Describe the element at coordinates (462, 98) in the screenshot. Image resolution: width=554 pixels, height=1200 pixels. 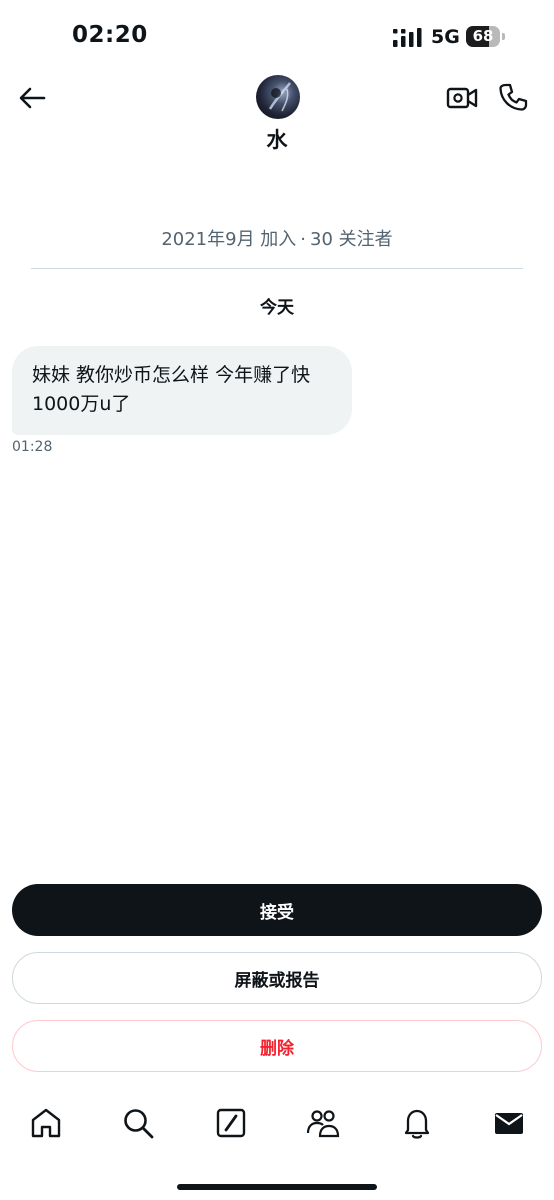
I see `video-call-icon` at that location.